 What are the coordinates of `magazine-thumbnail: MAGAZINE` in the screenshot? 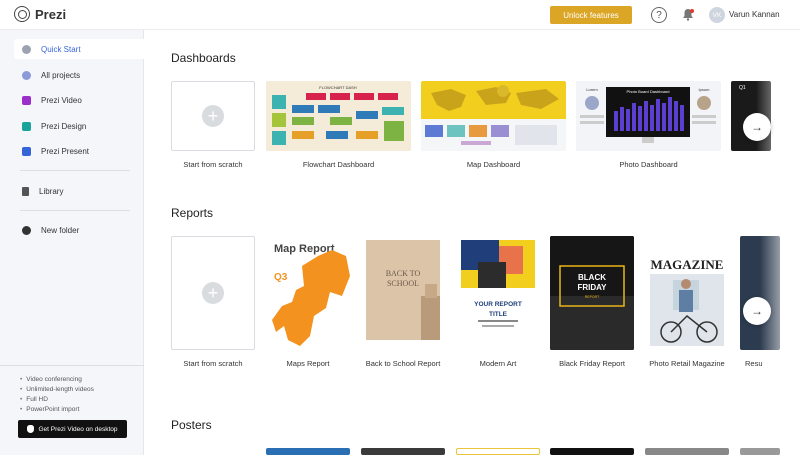 It's located at (687, 293).